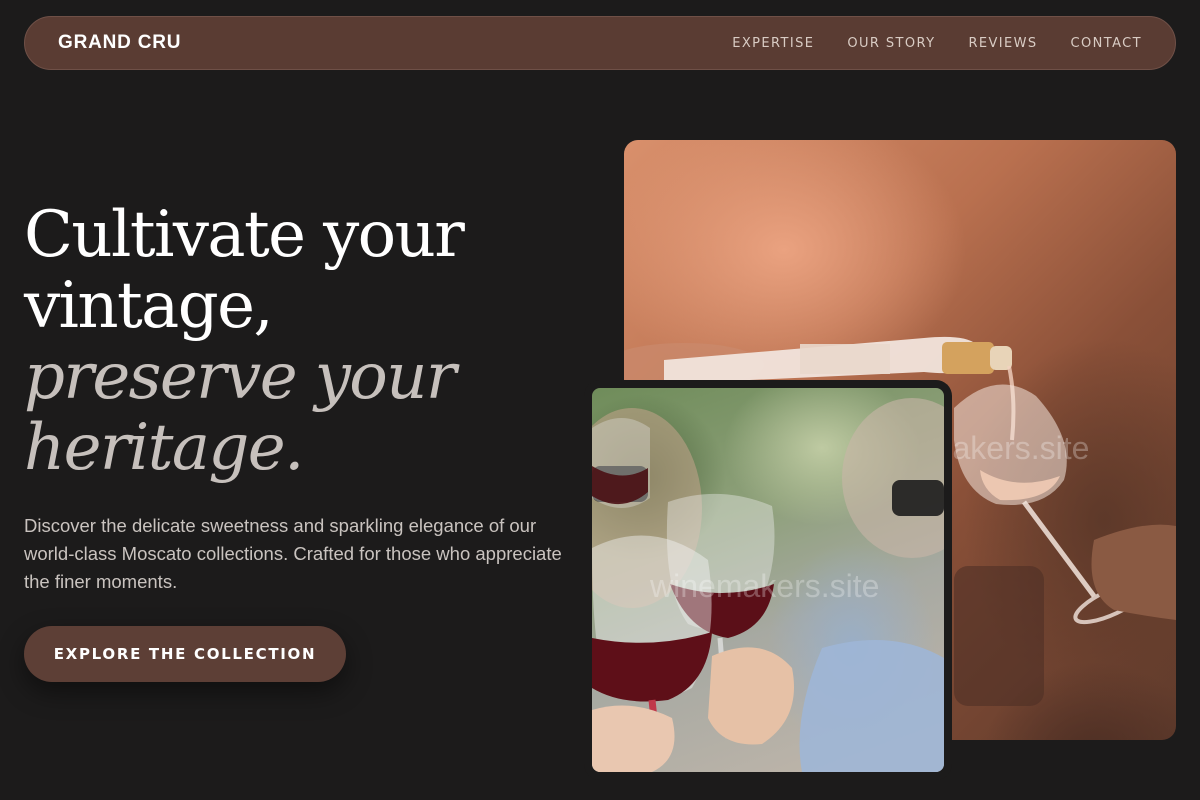  What do you see at coordinates (244, 235) in the screenshot?
I see `hero-title-line-1: Cultivate your` at bounding box center [244, 235].